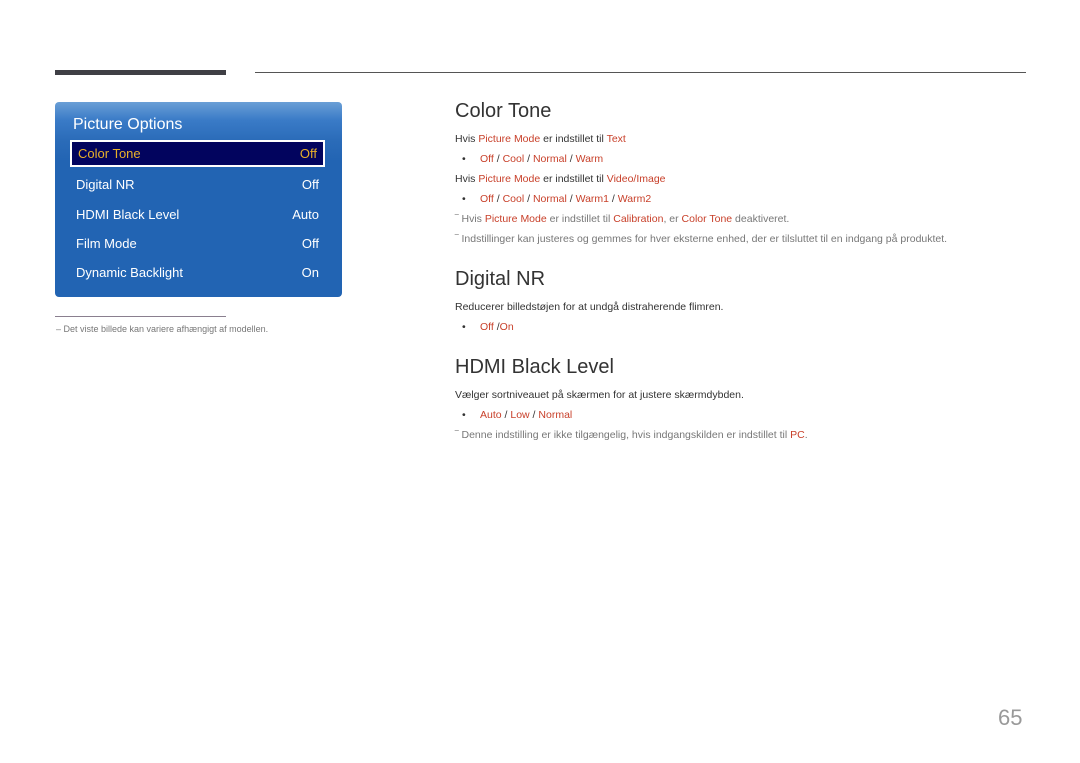  What do you see at coordinates (589, 159) in the screenshot?
I see `option: Warm` at bounding box center [589, 159].